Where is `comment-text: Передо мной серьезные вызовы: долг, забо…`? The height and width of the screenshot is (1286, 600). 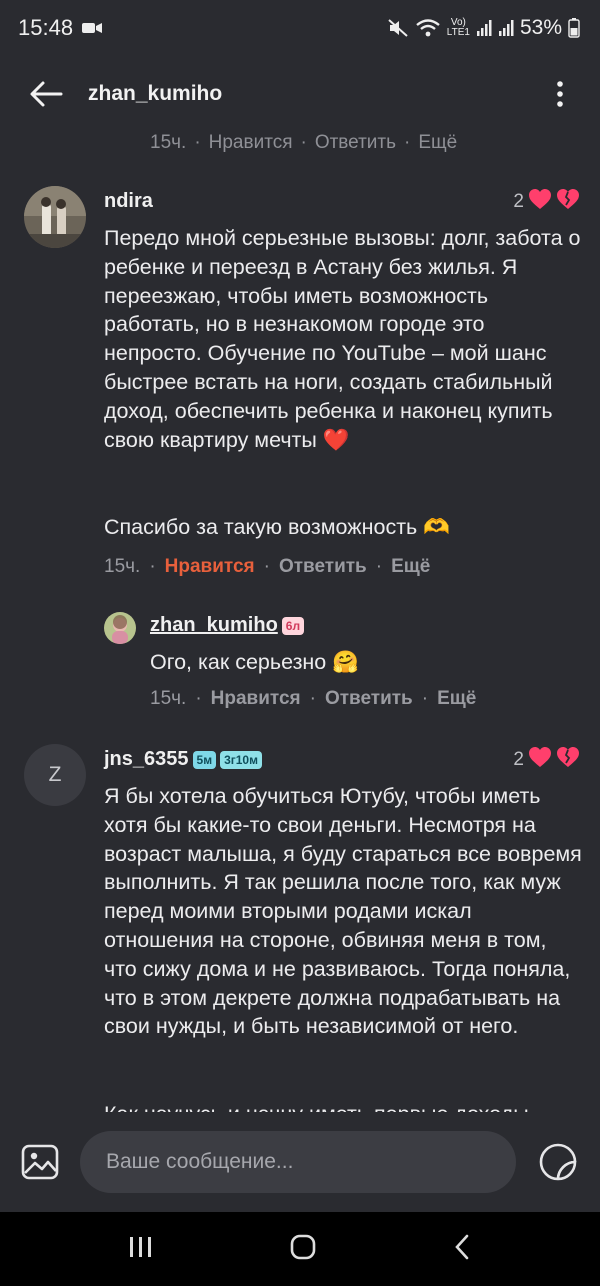 comment-text: Передо мной серьезные вызовы: долг, забо… is located at coordinates (342, 339).